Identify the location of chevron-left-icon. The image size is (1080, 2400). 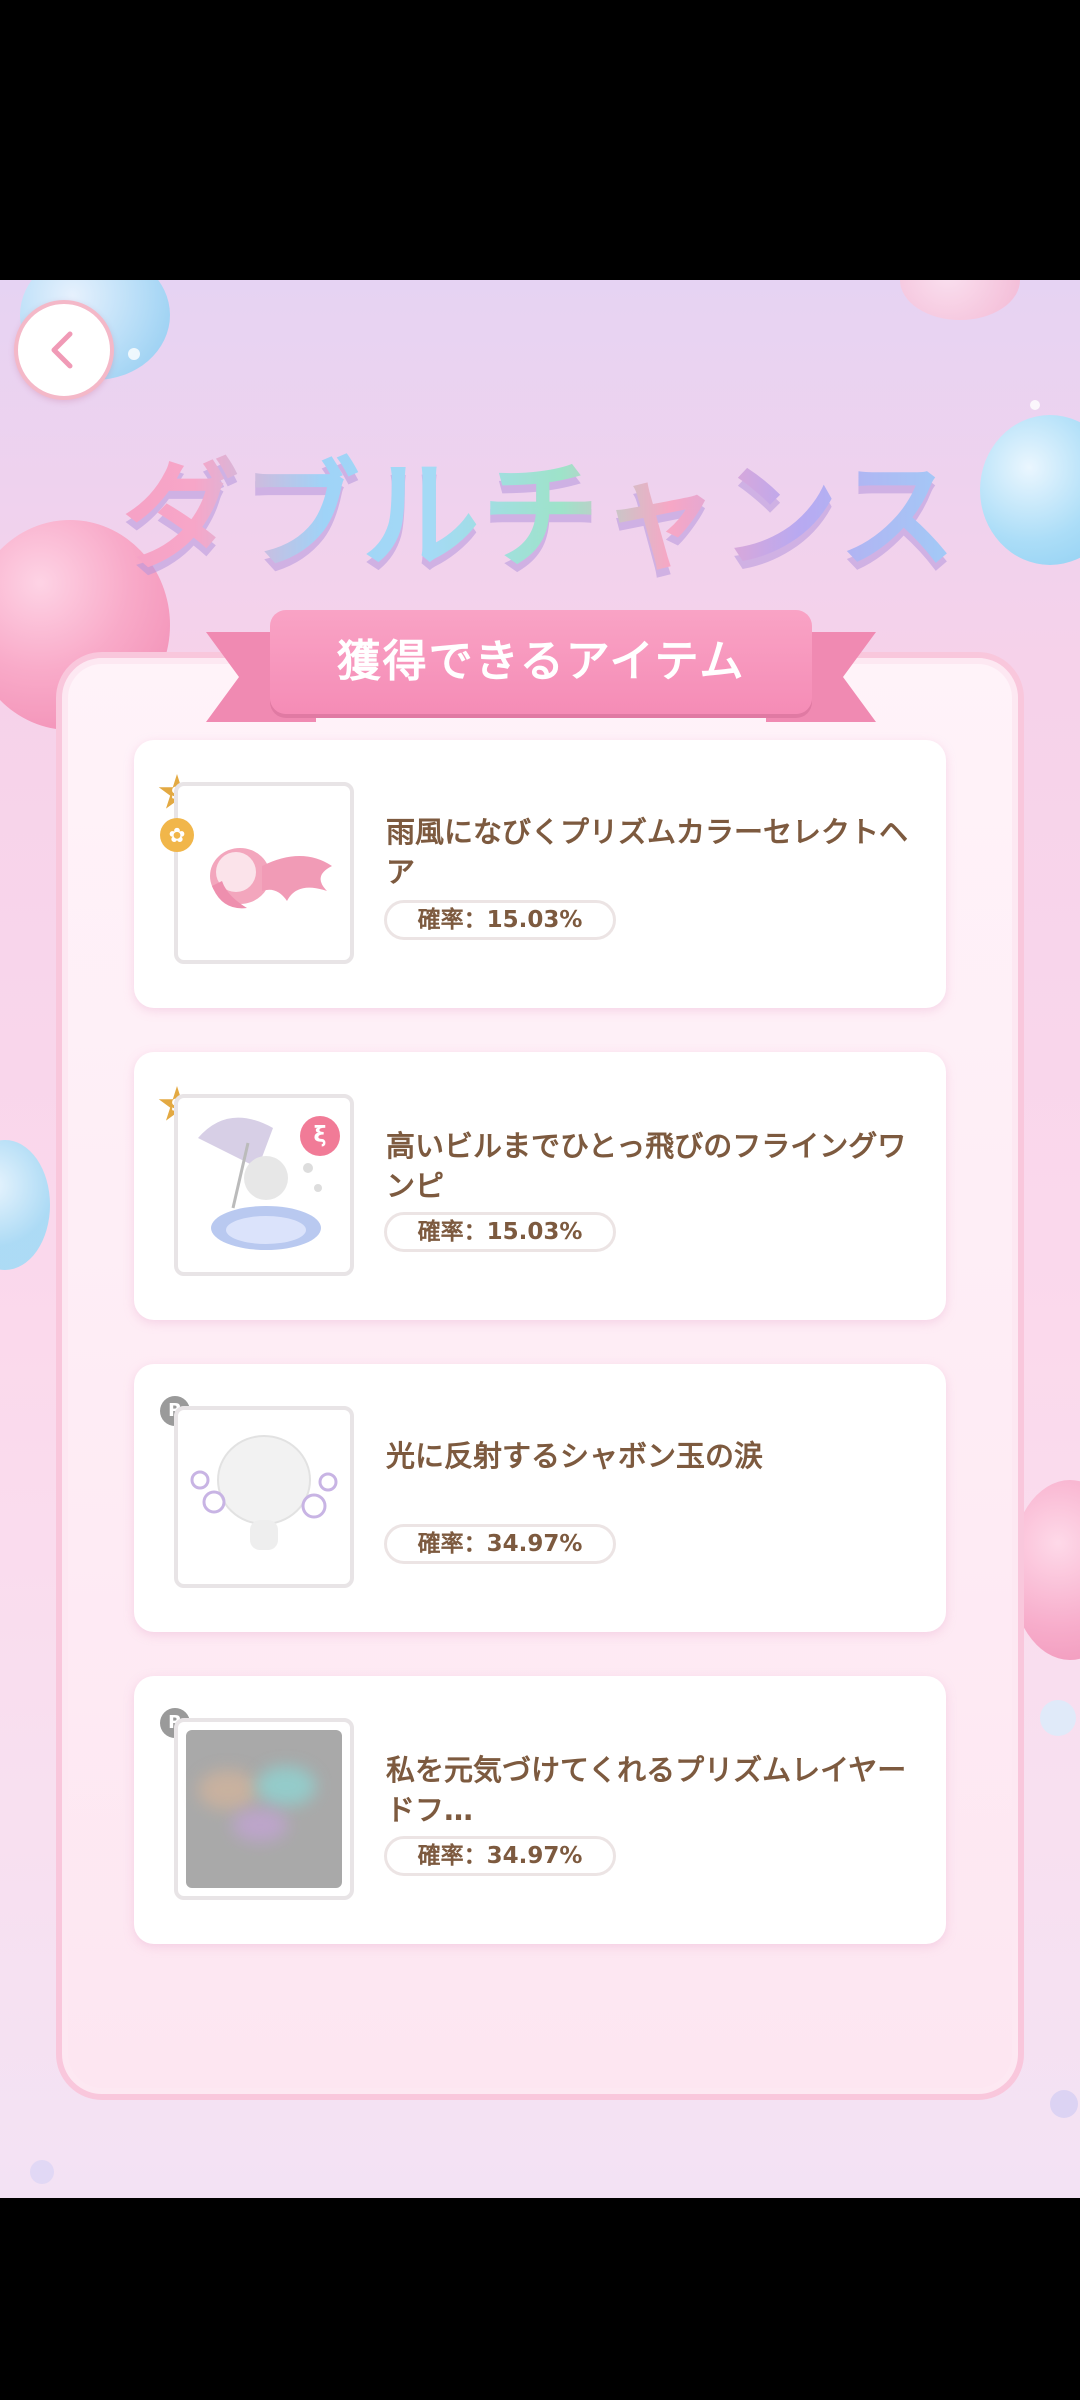
(62, 350).